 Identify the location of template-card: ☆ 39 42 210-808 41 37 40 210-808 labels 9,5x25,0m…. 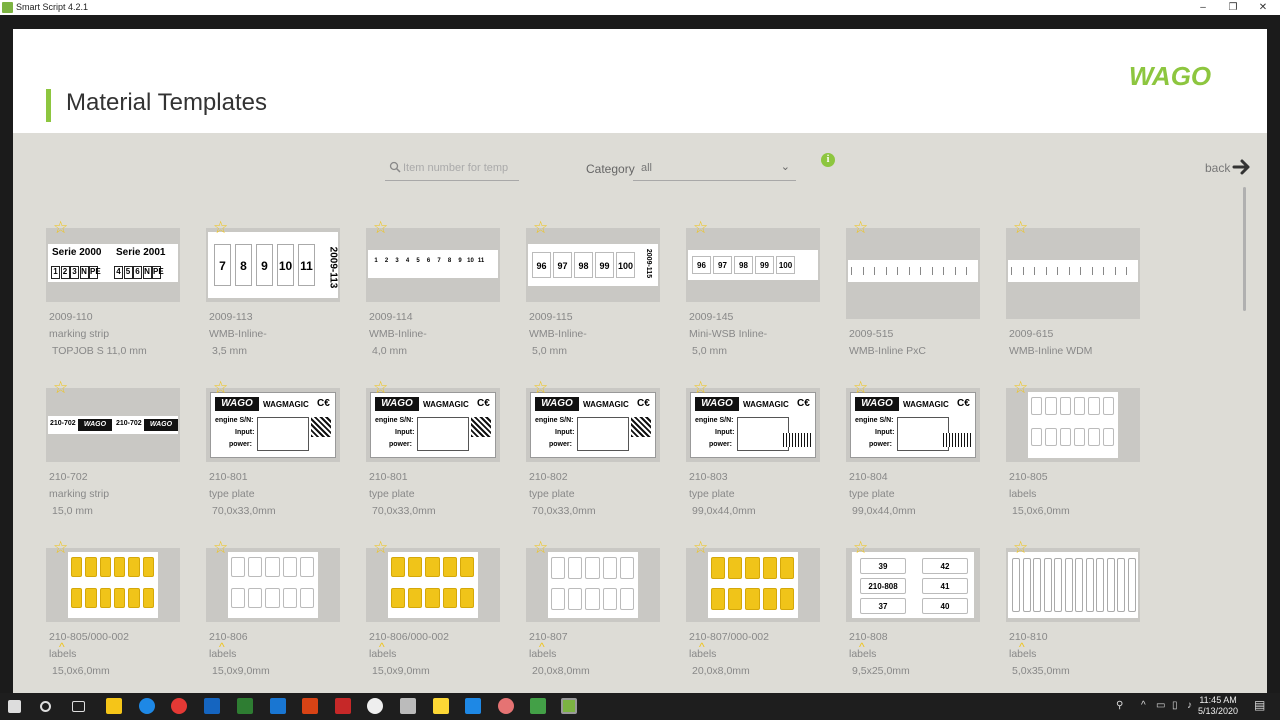
(913, 613).